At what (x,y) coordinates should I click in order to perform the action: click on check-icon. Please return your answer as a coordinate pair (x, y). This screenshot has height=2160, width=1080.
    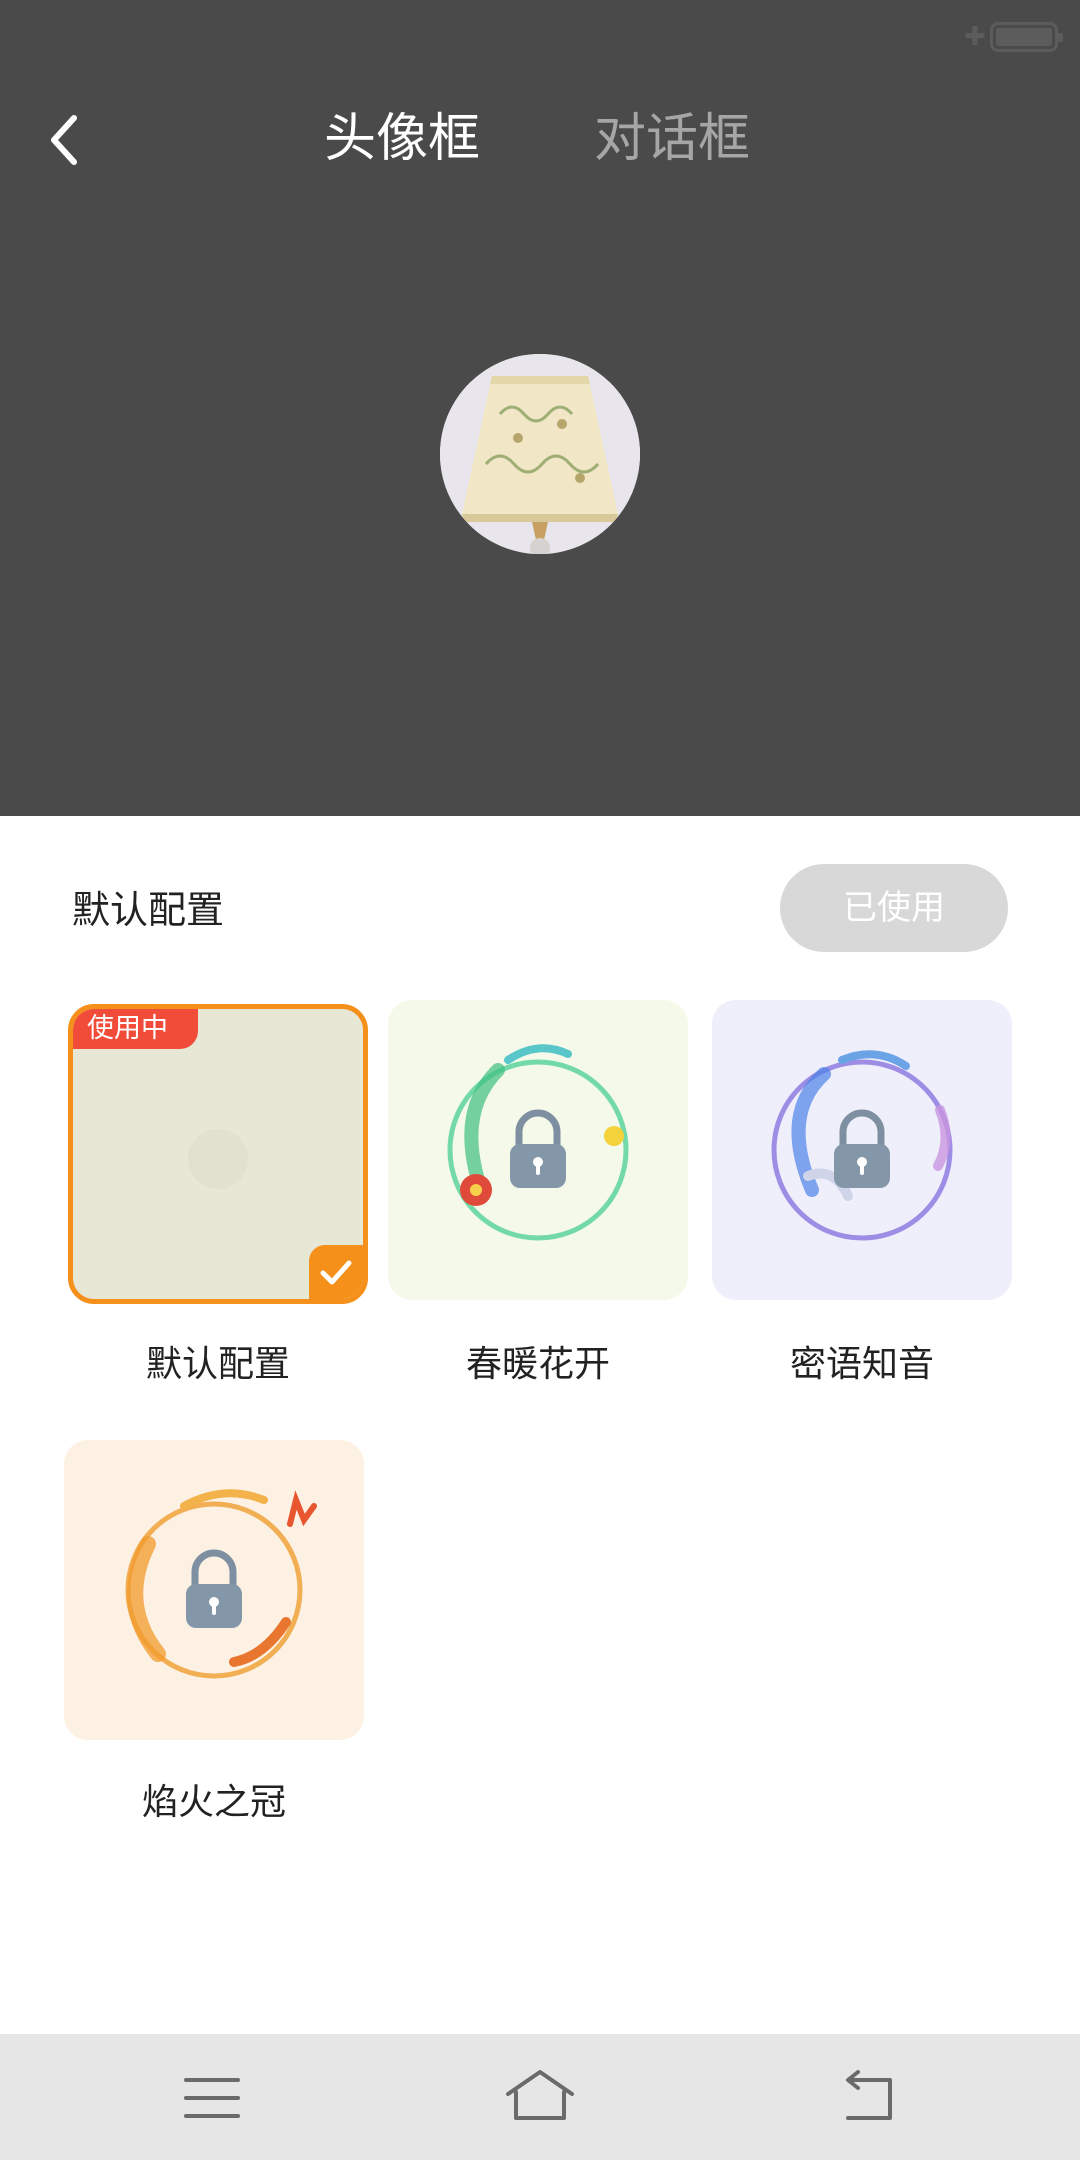
    Looking at the image, I should click on (336, 1272).